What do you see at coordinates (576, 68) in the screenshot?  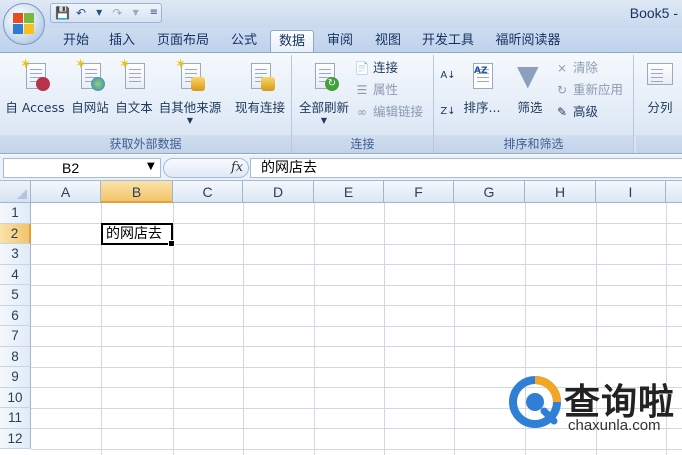 I see `clear-button: ⨯ 清除` at bounding box center [576, 68].